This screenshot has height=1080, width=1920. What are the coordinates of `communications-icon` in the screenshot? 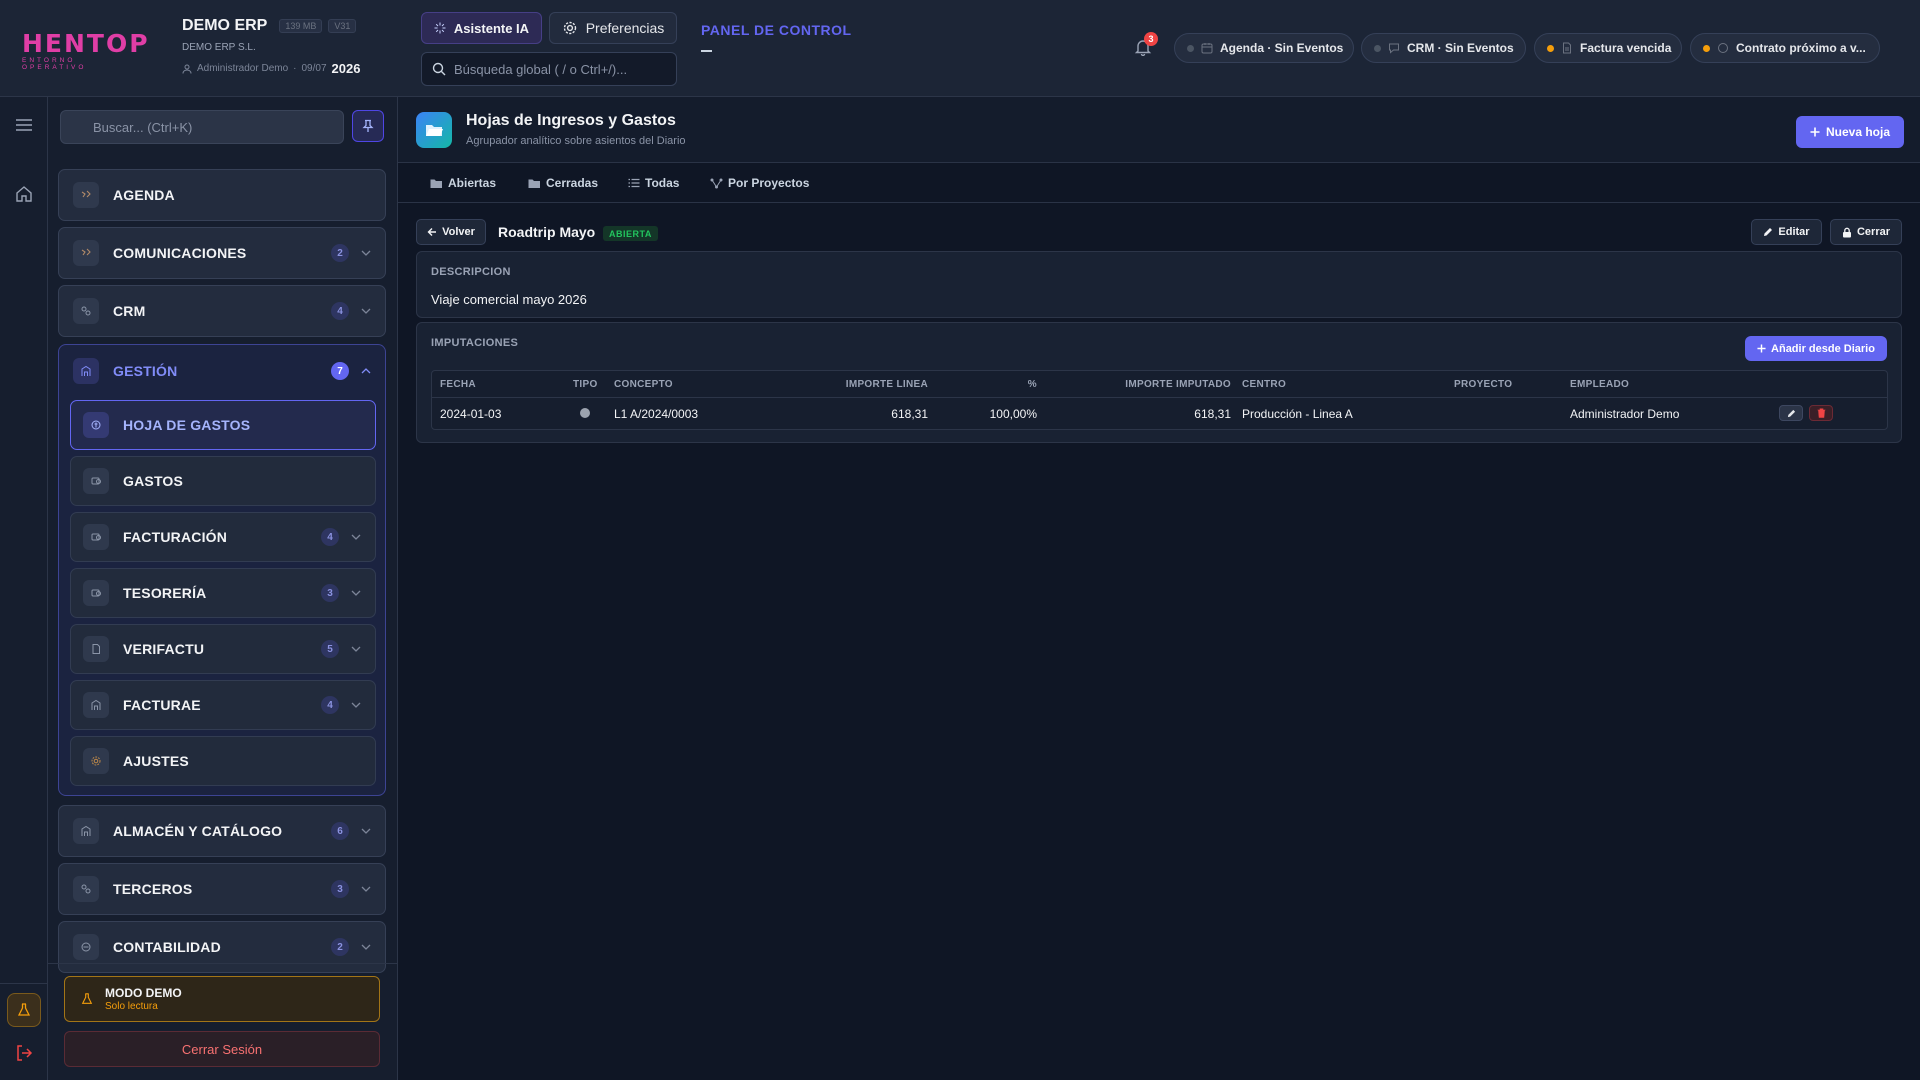 It's located at (86, 253).